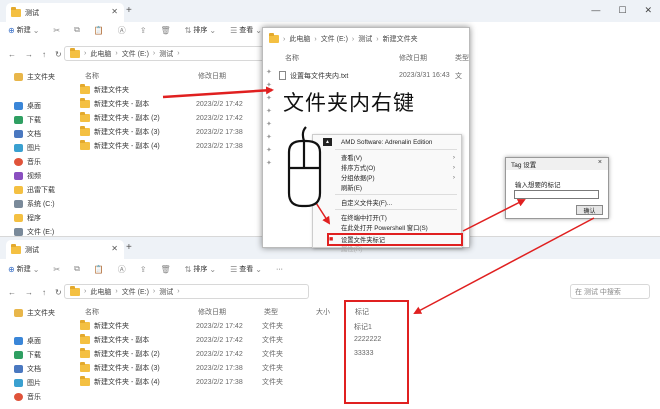 The image size is (660, 409). I want to click on menu-item-view: 查看(V) ›, so click(387, 157).